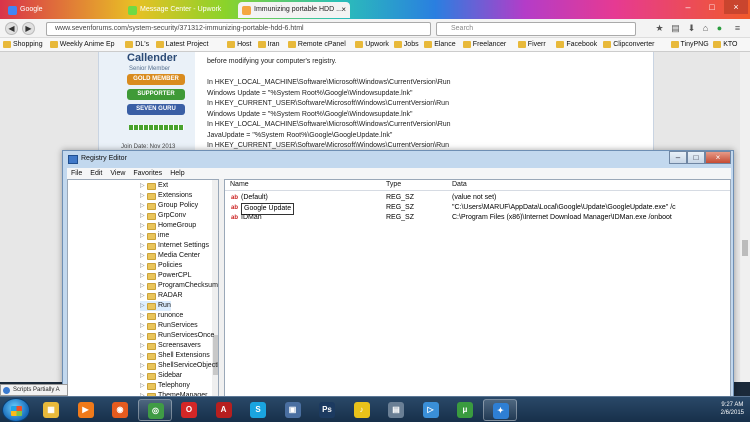 This screenshot has height=422, width=750. Describe the element at coordinates (732, 409) in the screenshot. I see `system-clock: 9:27 AM 2/6/2015` at that location.